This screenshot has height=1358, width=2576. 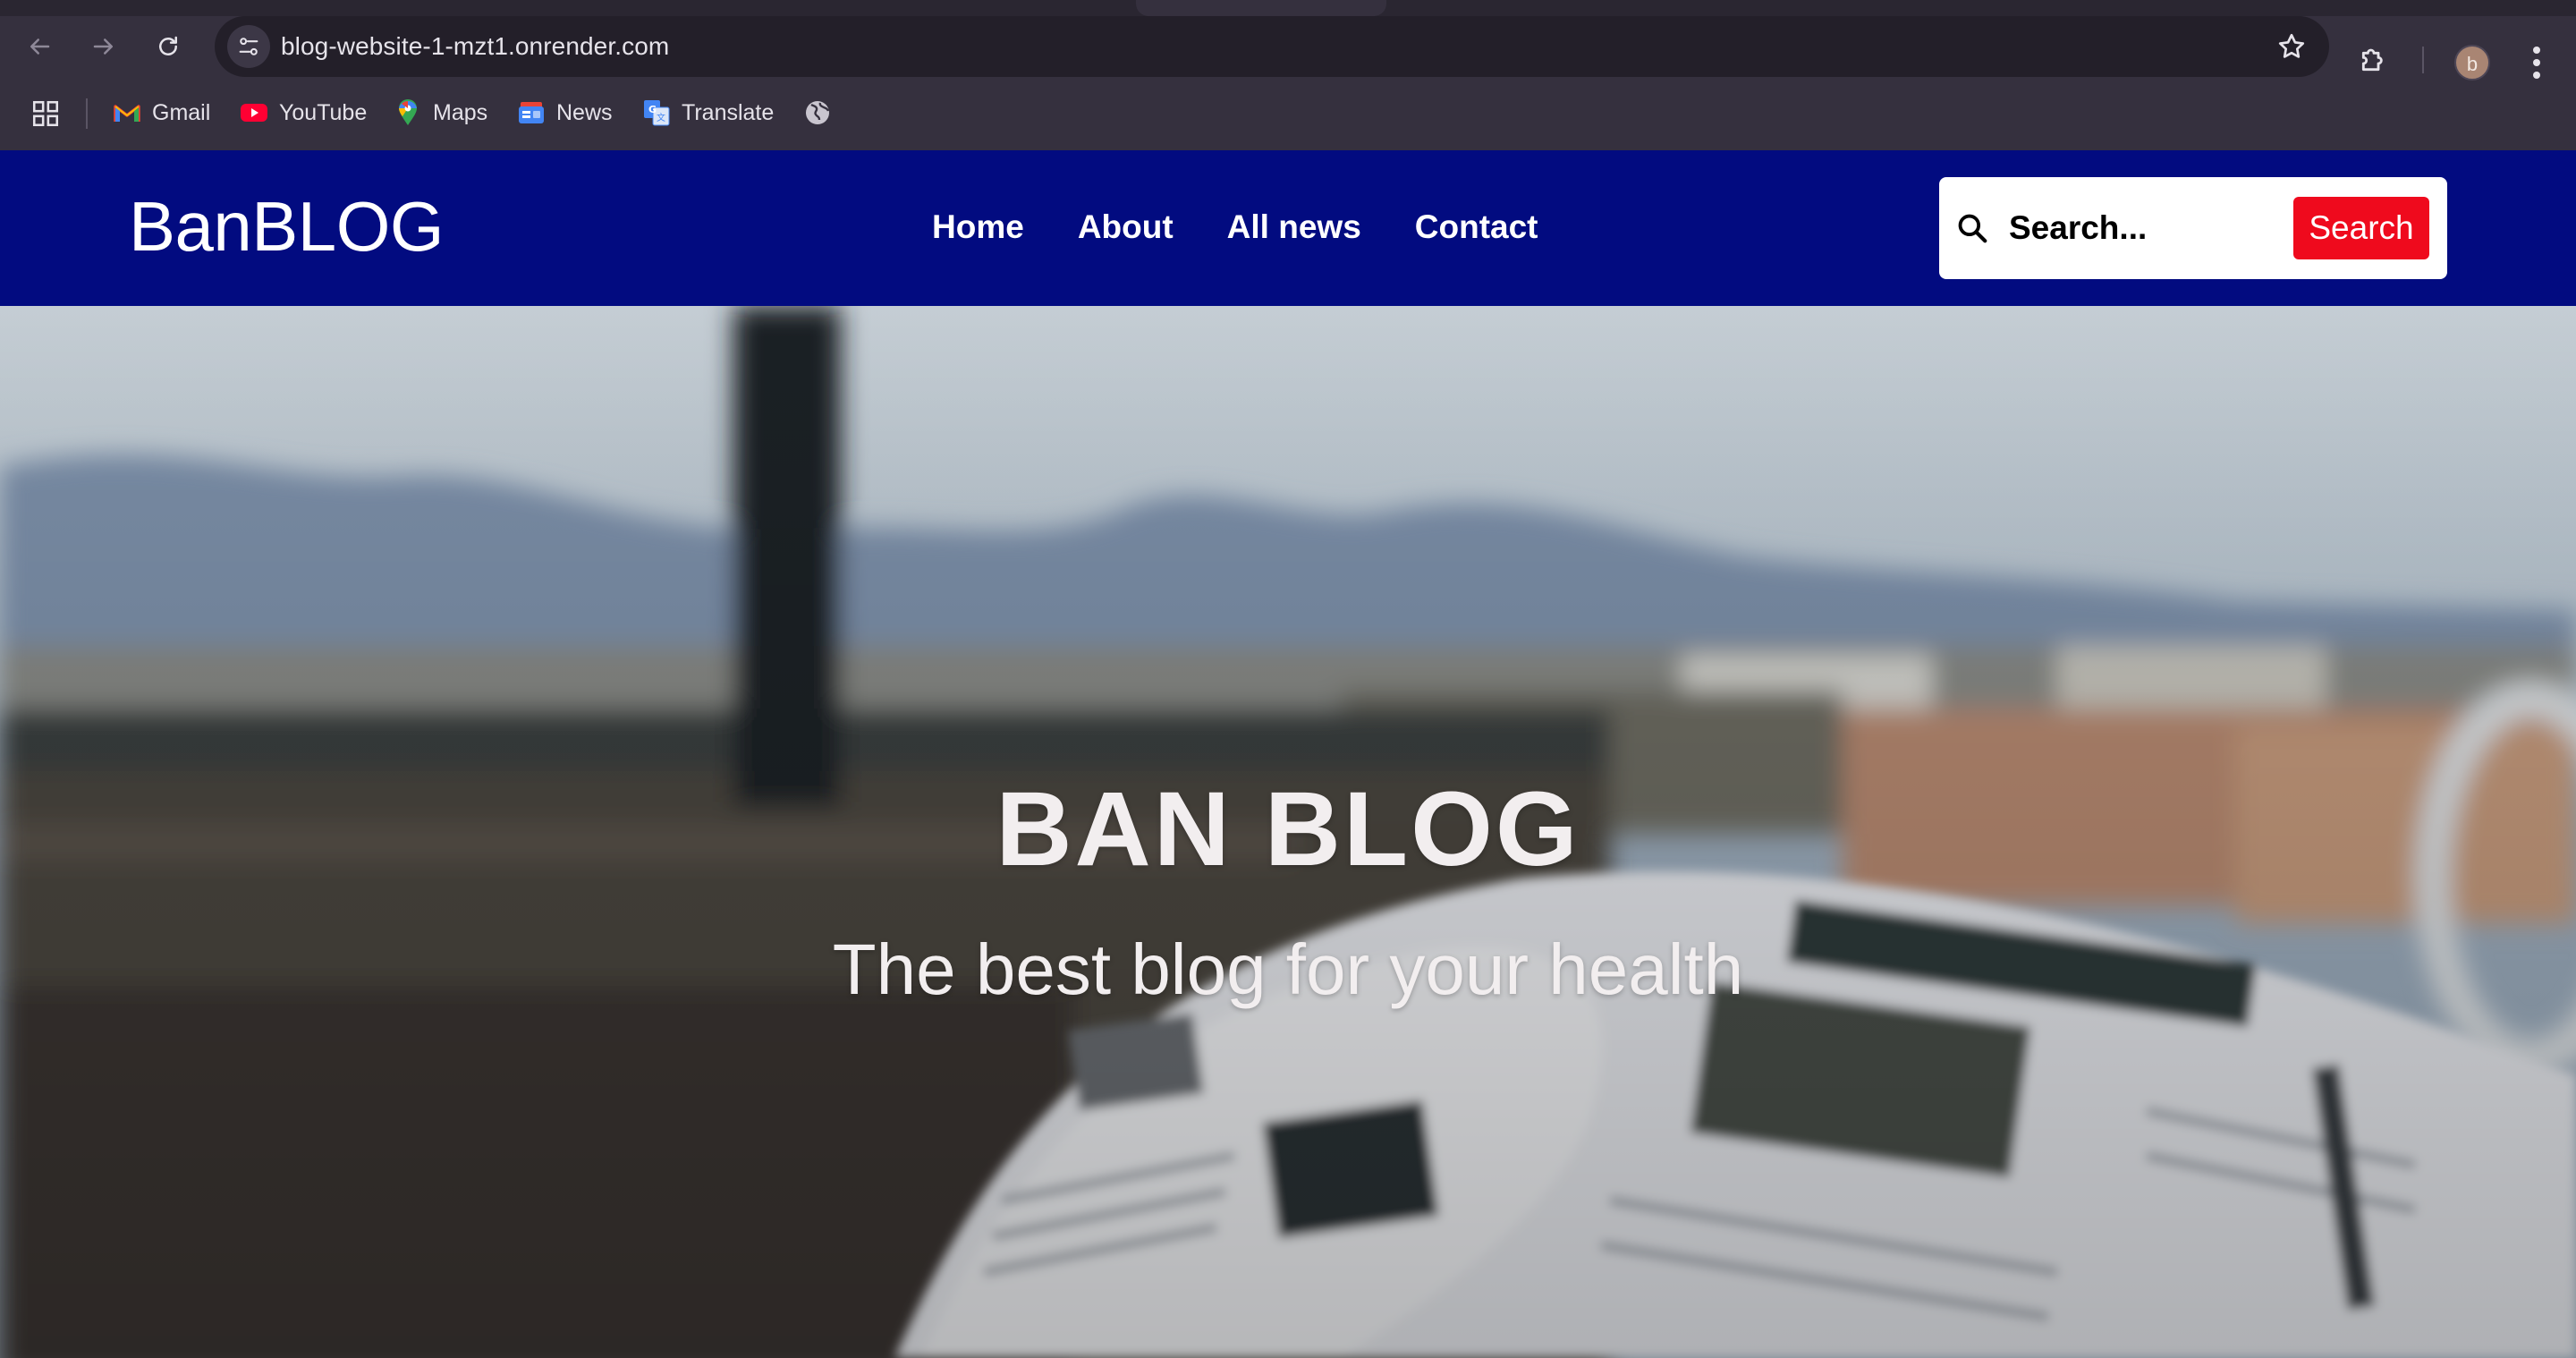 What do you see at coordinates (287, 227) in the screenshot?
I see `site-logo: BanBLOG` at bounding box center [287, 227].